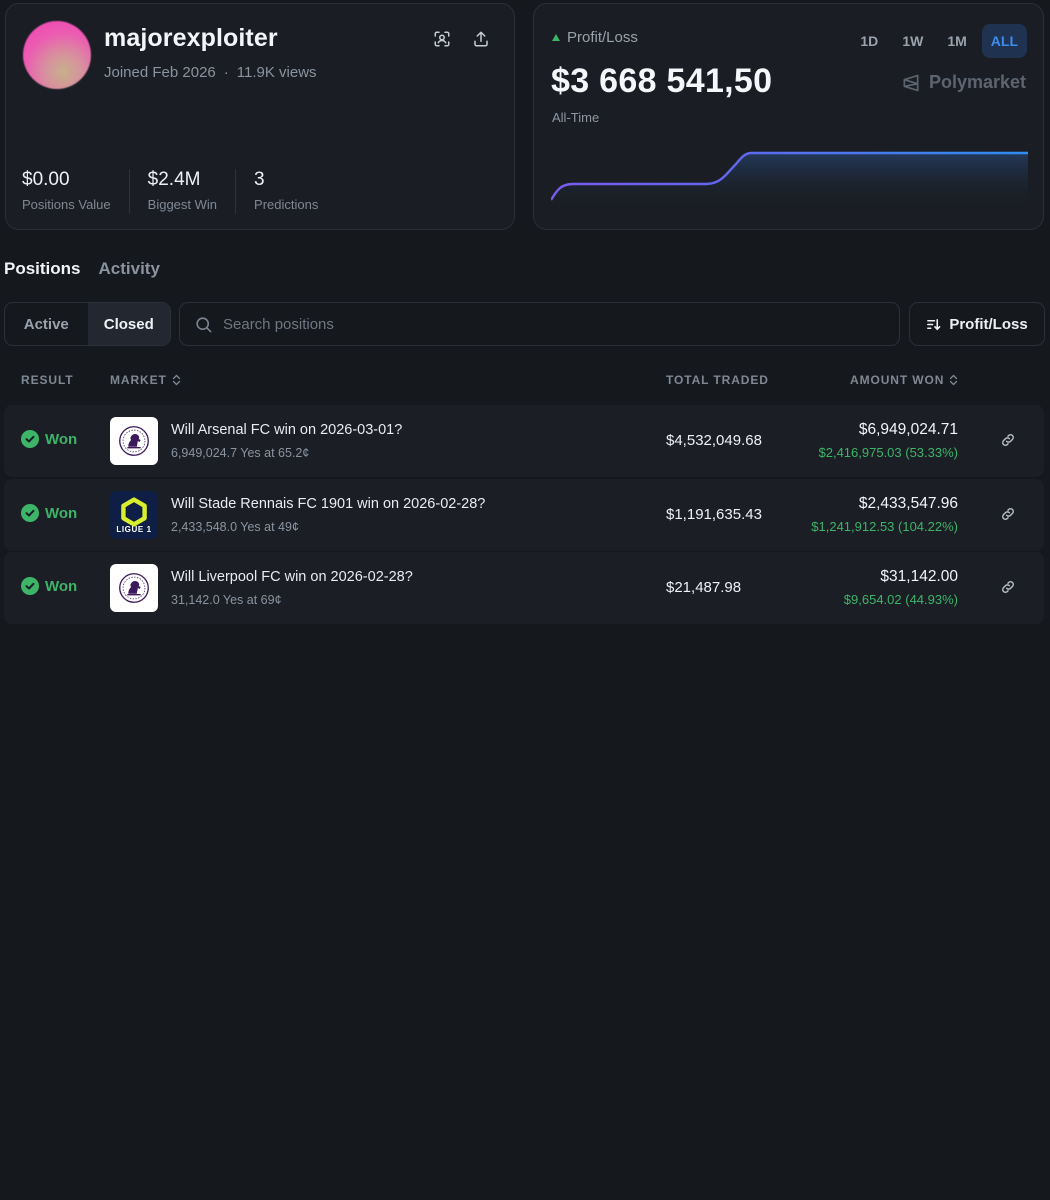  What do you see at coordinates (908, 503) in the screenshot?
I see `amount-won: $2,433,547.96` at bounding box center [908, 503].